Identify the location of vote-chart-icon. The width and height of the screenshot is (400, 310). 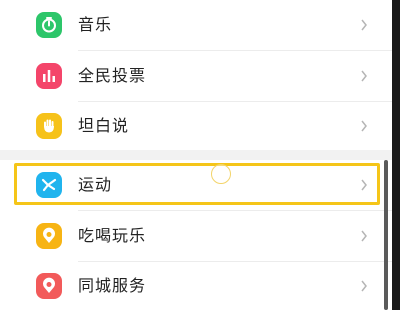
(49, 76).